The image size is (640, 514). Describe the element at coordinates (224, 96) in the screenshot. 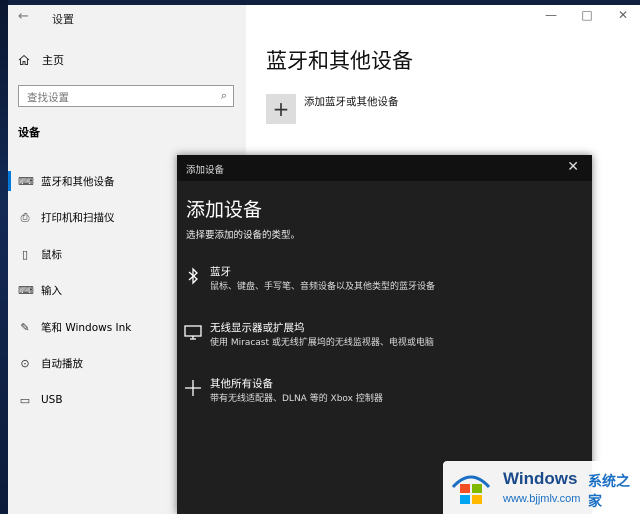

I see `search-icon: ⌕` at that location.